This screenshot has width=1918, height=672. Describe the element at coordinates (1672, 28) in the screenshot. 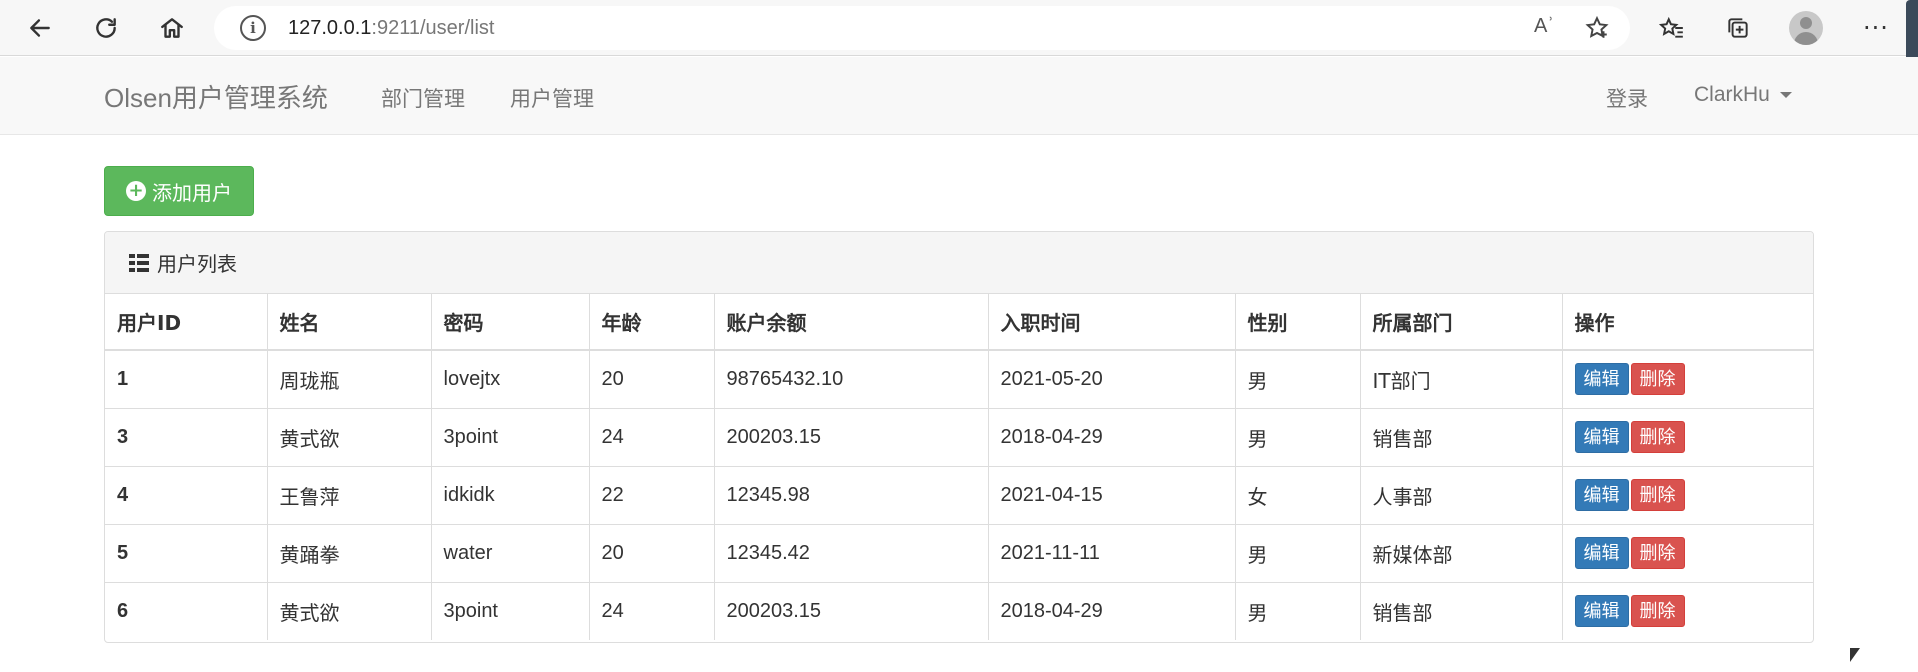

I see `favorites-icon` at that location.